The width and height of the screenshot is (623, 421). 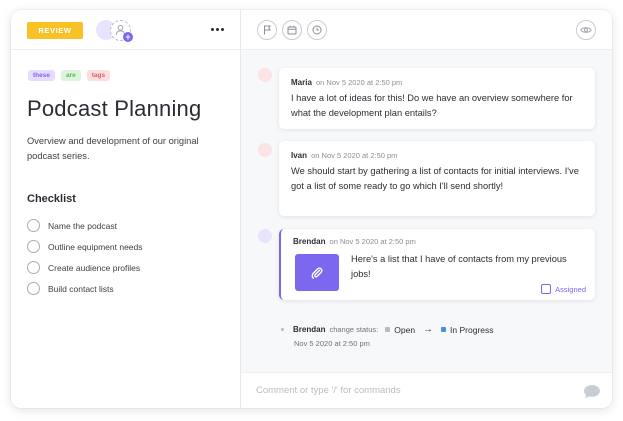 I want to click on tag: these, so click(x=41, y=75).